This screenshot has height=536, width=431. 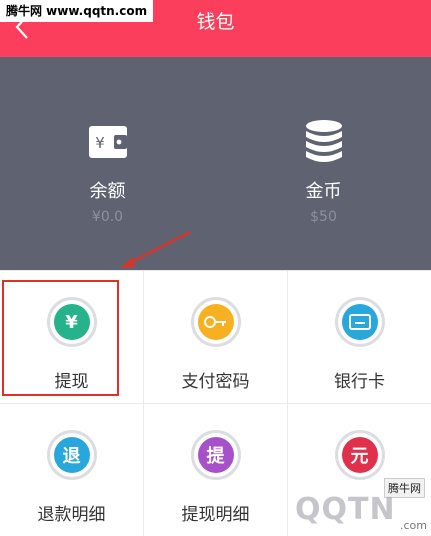 I want to click on yuan-service-button: 元, so click(x=359, y=470).